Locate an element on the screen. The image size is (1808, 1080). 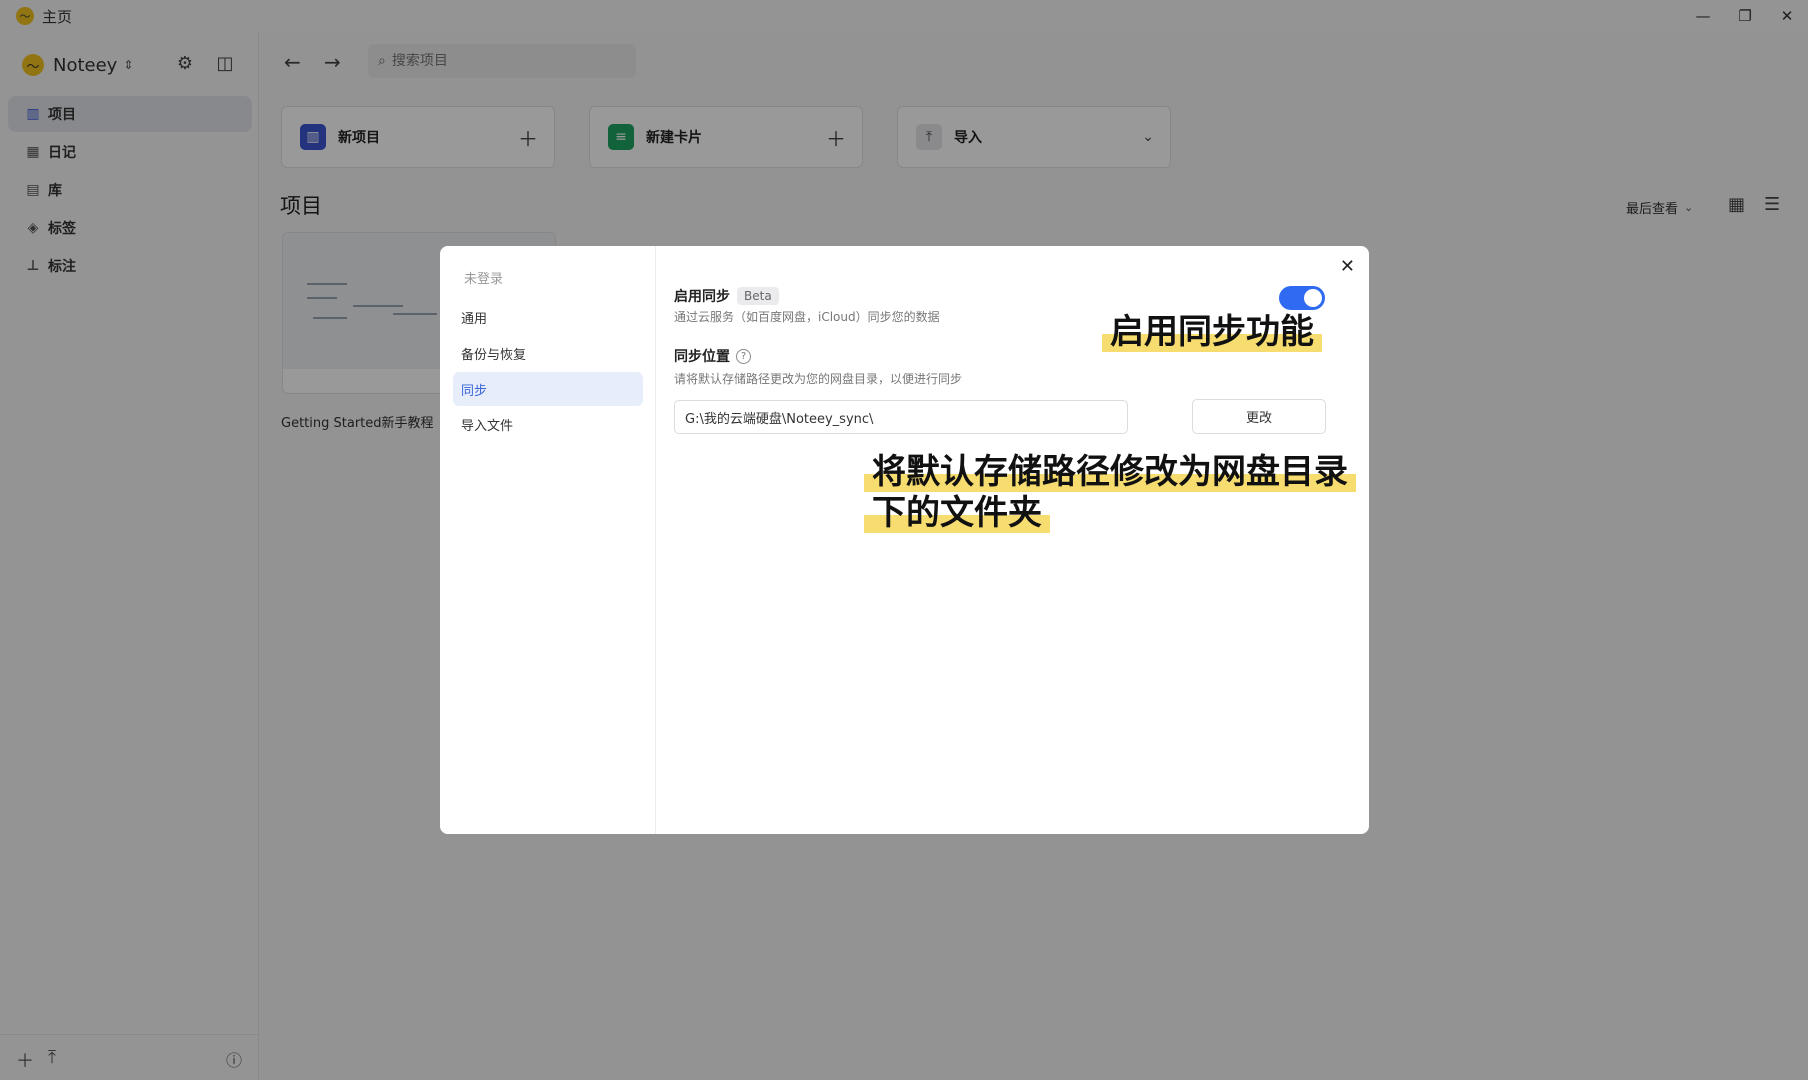
sync-title-row: 启用同步 Beta is located at coordinates (726, 296).